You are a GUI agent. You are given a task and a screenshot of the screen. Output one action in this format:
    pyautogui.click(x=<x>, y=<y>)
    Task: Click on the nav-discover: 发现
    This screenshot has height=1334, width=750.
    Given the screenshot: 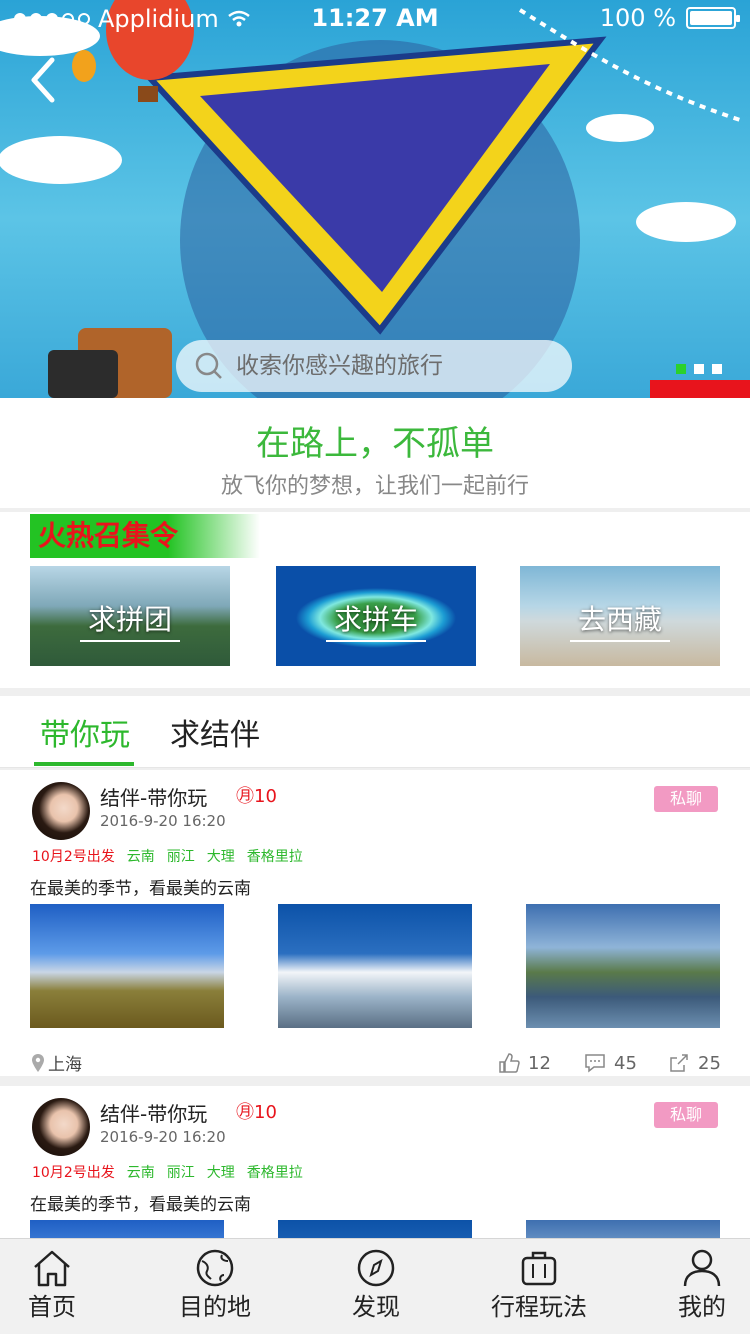 What is the action you would take?
    pyautogui.click(x=376, y=1285)
    